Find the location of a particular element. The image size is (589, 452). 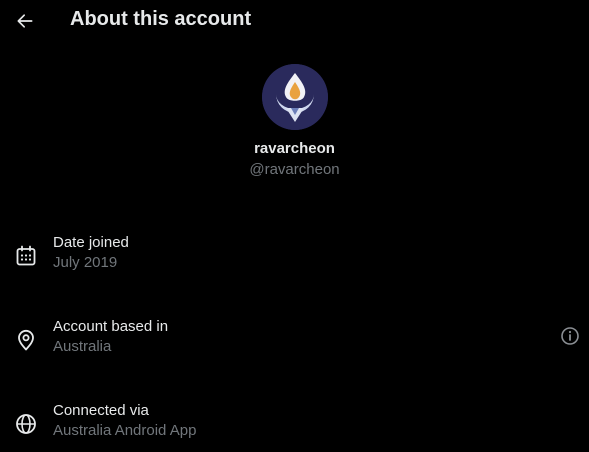

date-joined-label: Date joined is located at coordinates (91, 242).